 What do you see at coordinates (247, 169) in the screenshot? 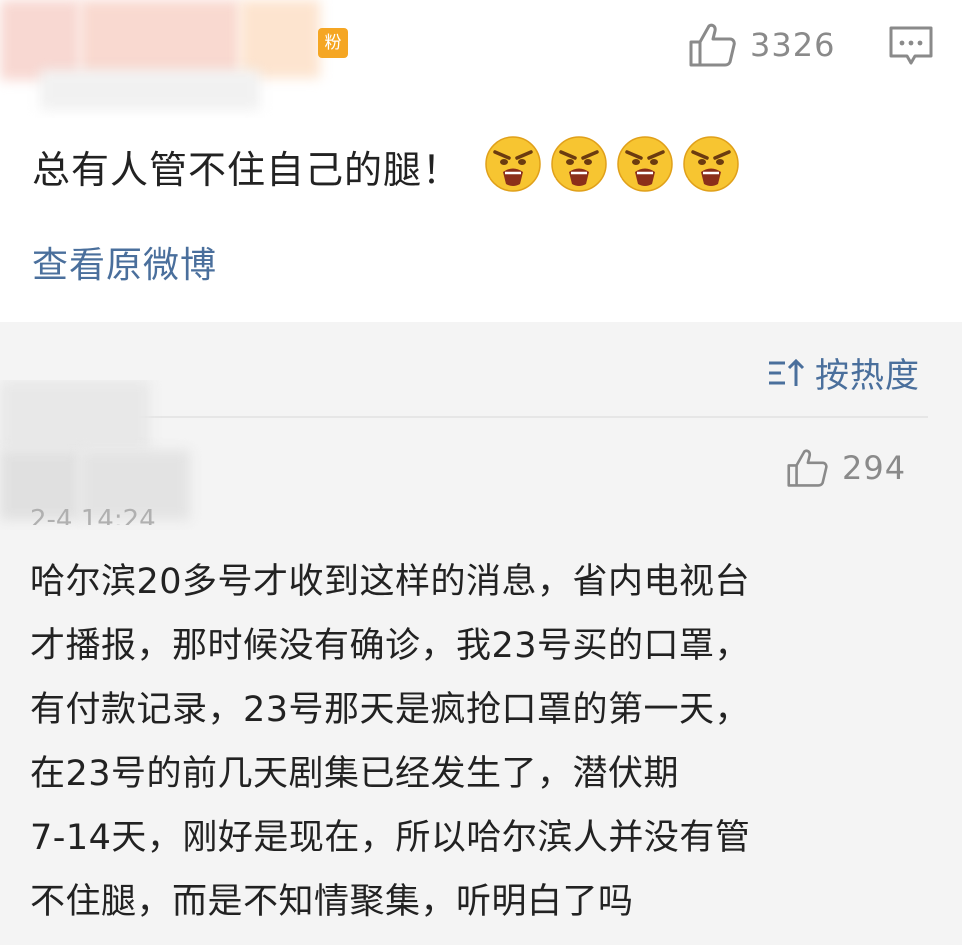
I see `post-text: 总有人管不住自己的腿！` at bounding box center [247, 169].